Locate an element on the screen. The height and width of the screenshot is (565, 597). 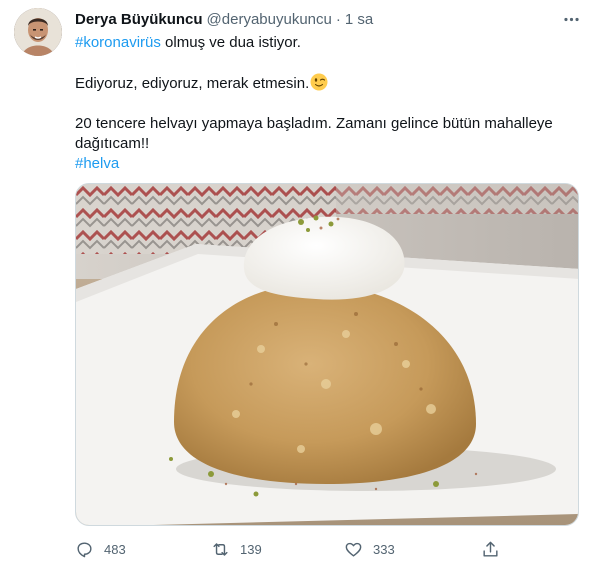
reply-button: 483 is located at coordinates (100, 549).